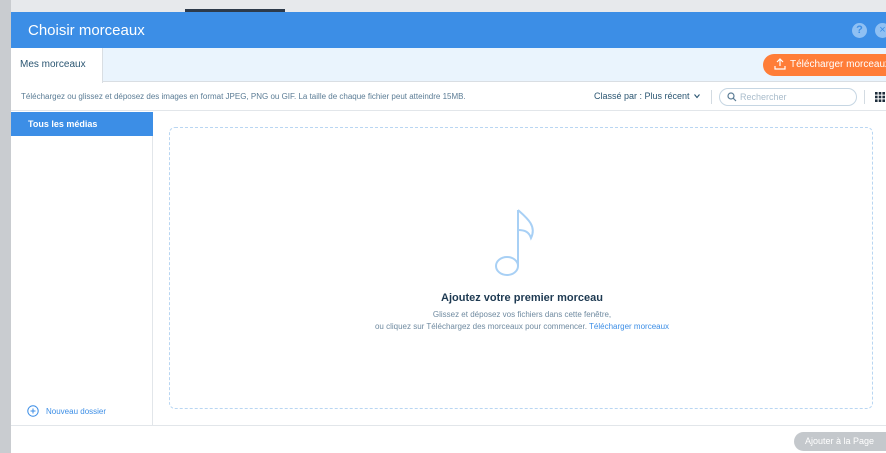 The image size is (886, 453). What do you see at coordinates (642, 96) in the screenshot?
I see `sort-dropdown: Classé par : Plus récent` at bounding box center [642, 96].